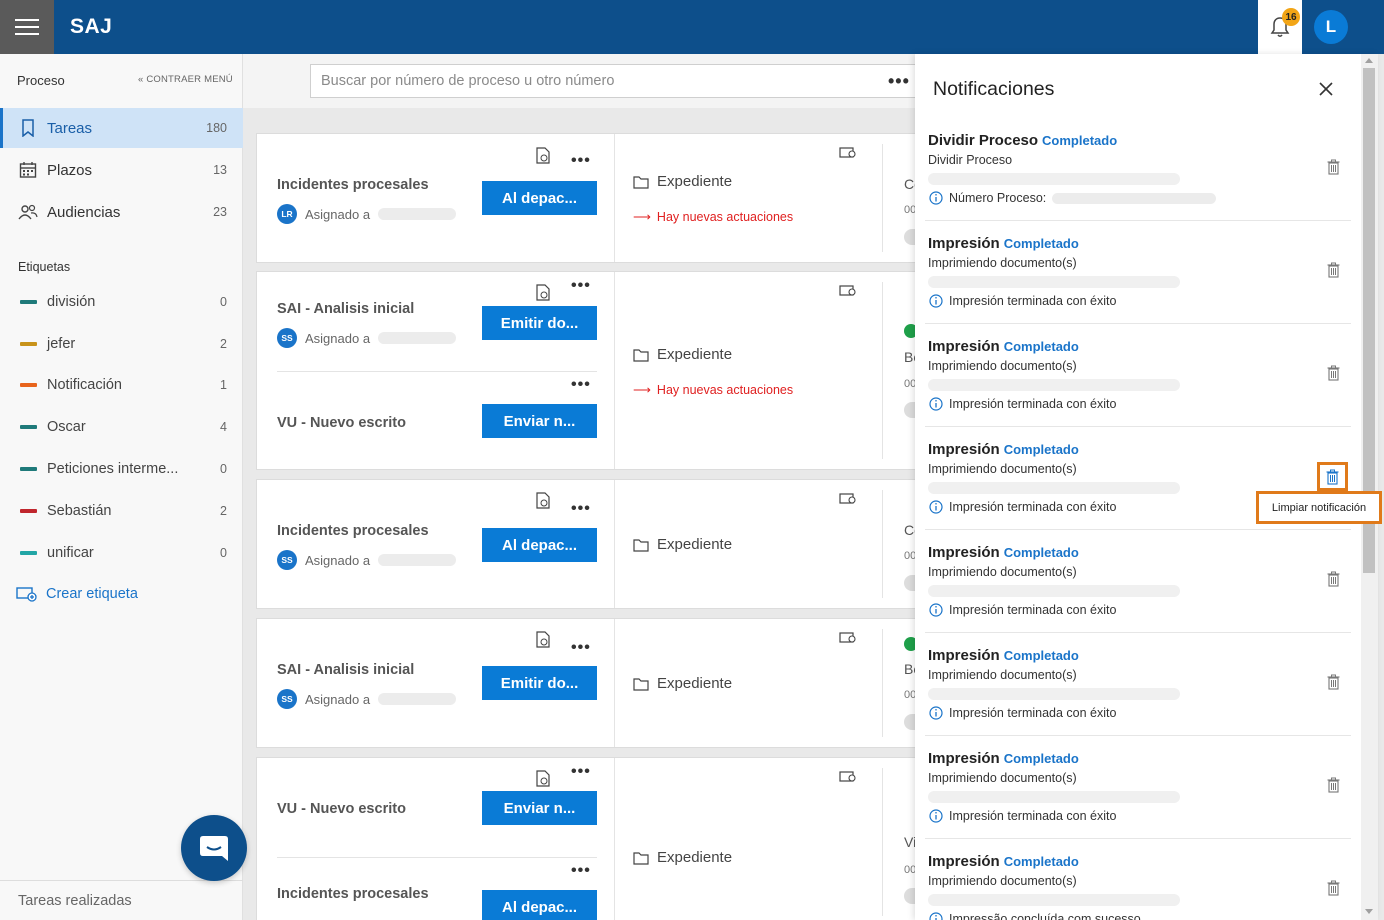  I want to click on calendar-icon, so click(28, 170).